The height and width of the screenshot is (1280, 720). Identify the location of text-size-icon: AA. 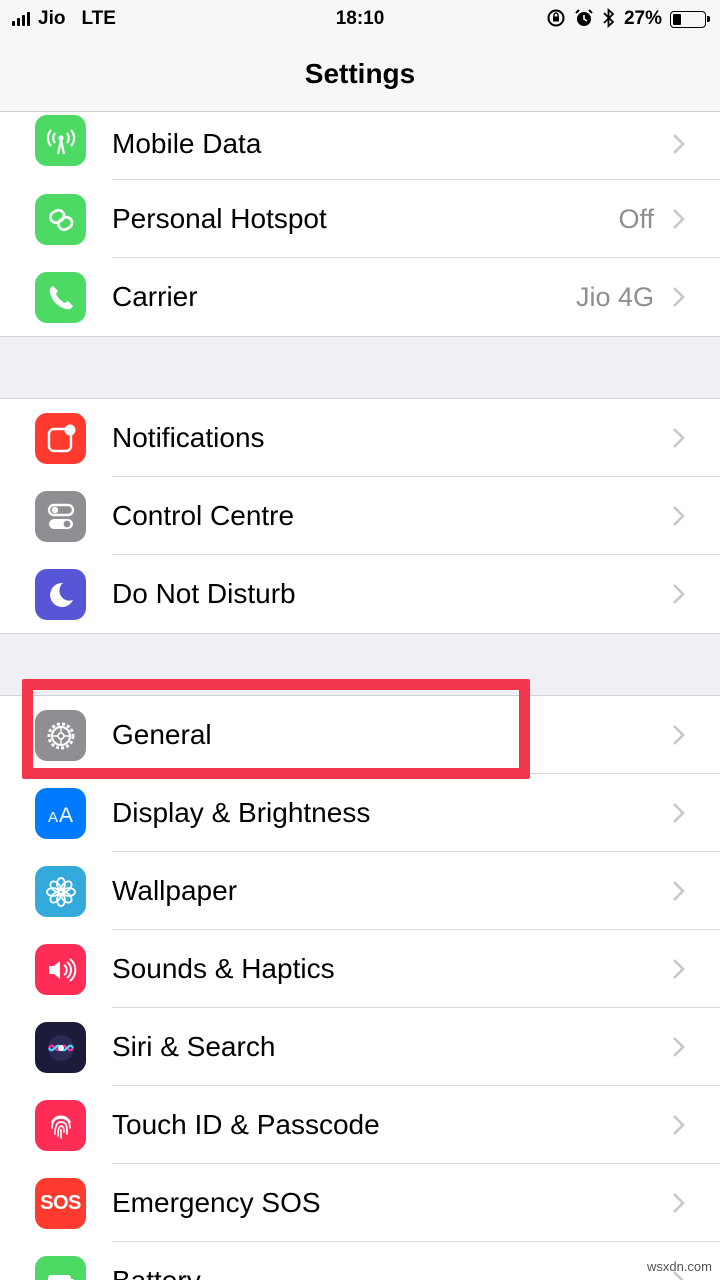
(60, 813).